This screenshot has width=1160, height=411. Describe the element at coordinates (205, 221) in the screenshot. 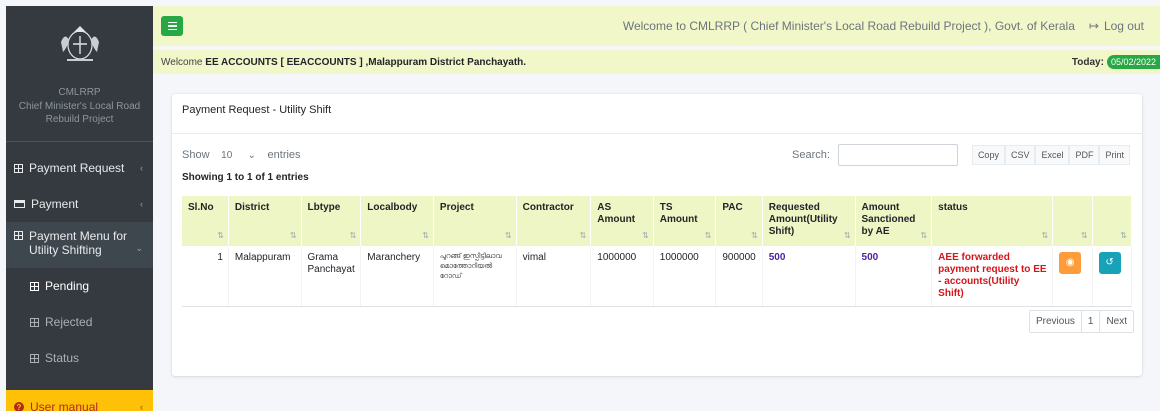

I see `header-slno: Sl.No ⇅` at that location.